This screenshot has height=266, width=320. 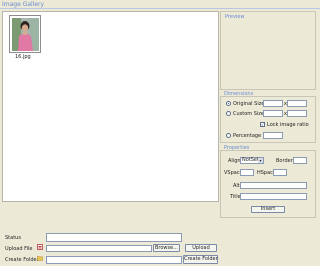 What do you see at coordinates (262, 124) in the screenshot?
I see `lock-ratio-checkbox: ✓` at bounding box center [262, 124].